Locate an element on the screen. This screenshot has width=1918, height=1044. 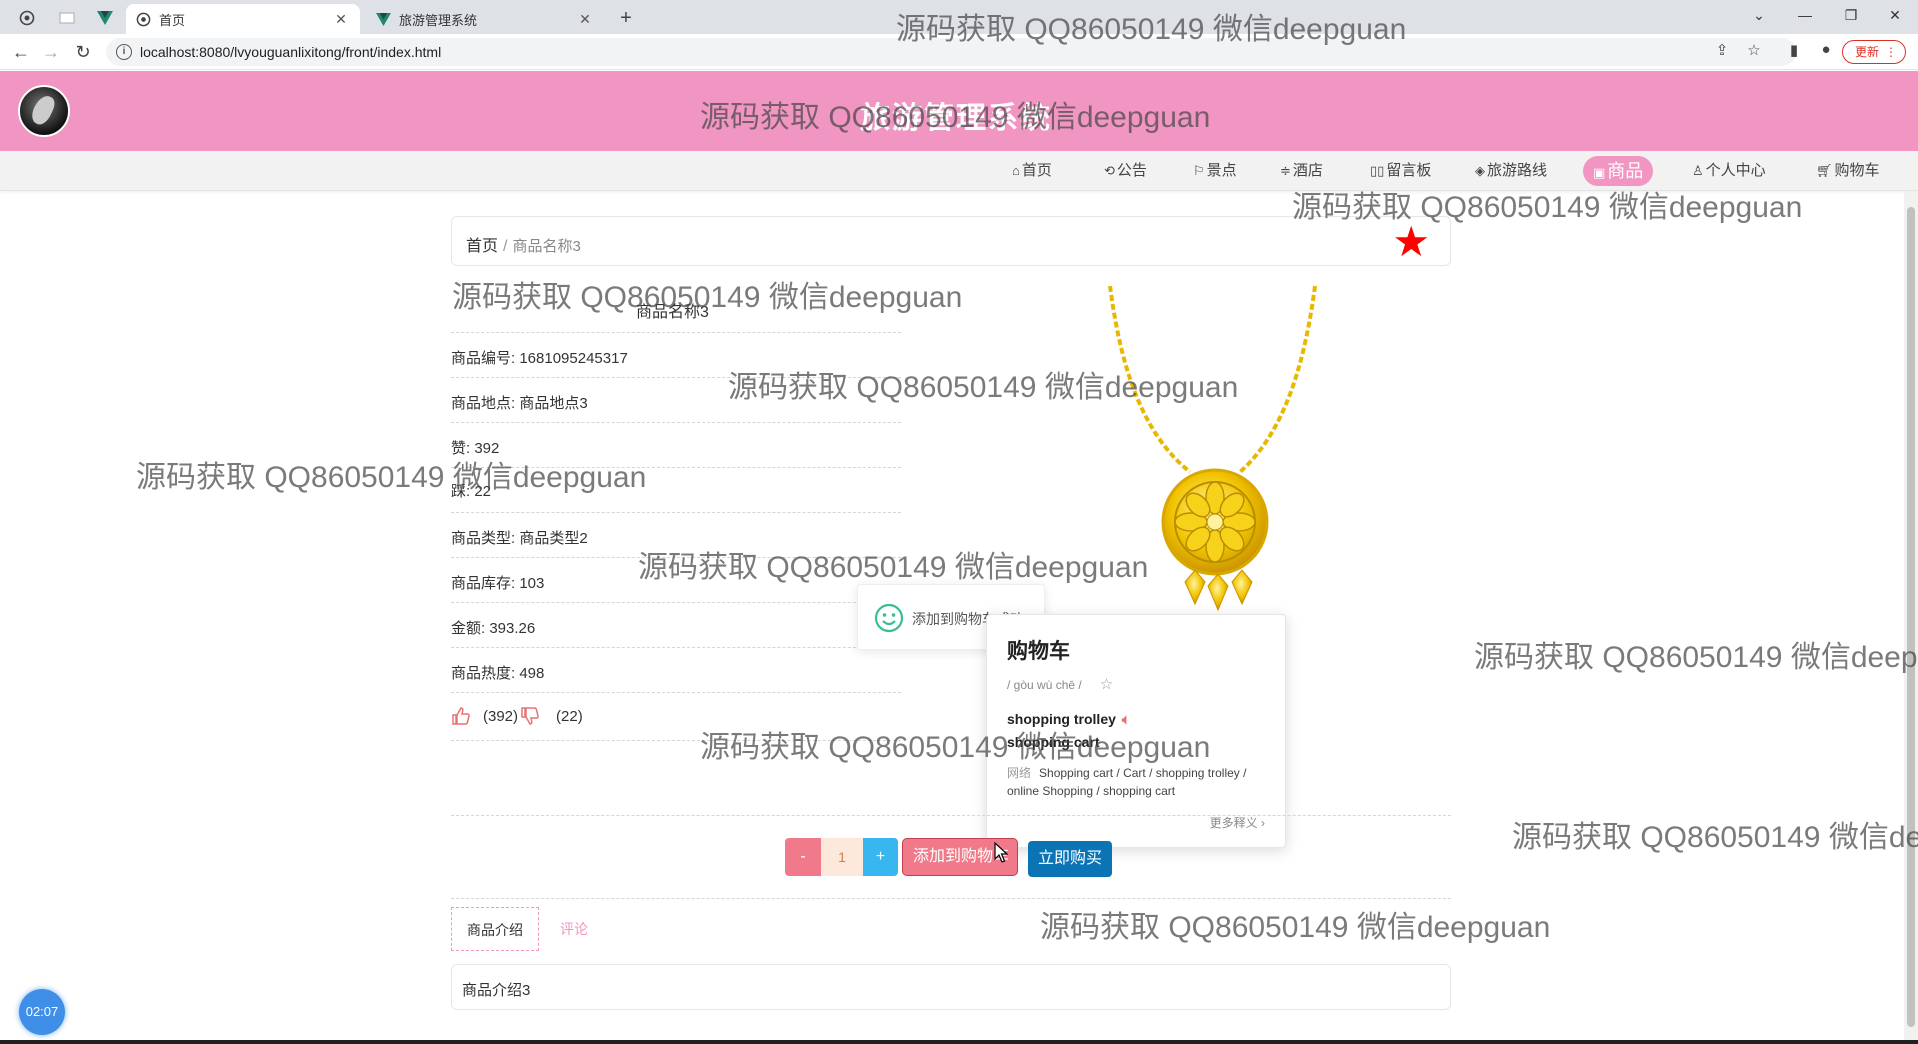
minimize-button: — is located at coordinates (1805, 15).